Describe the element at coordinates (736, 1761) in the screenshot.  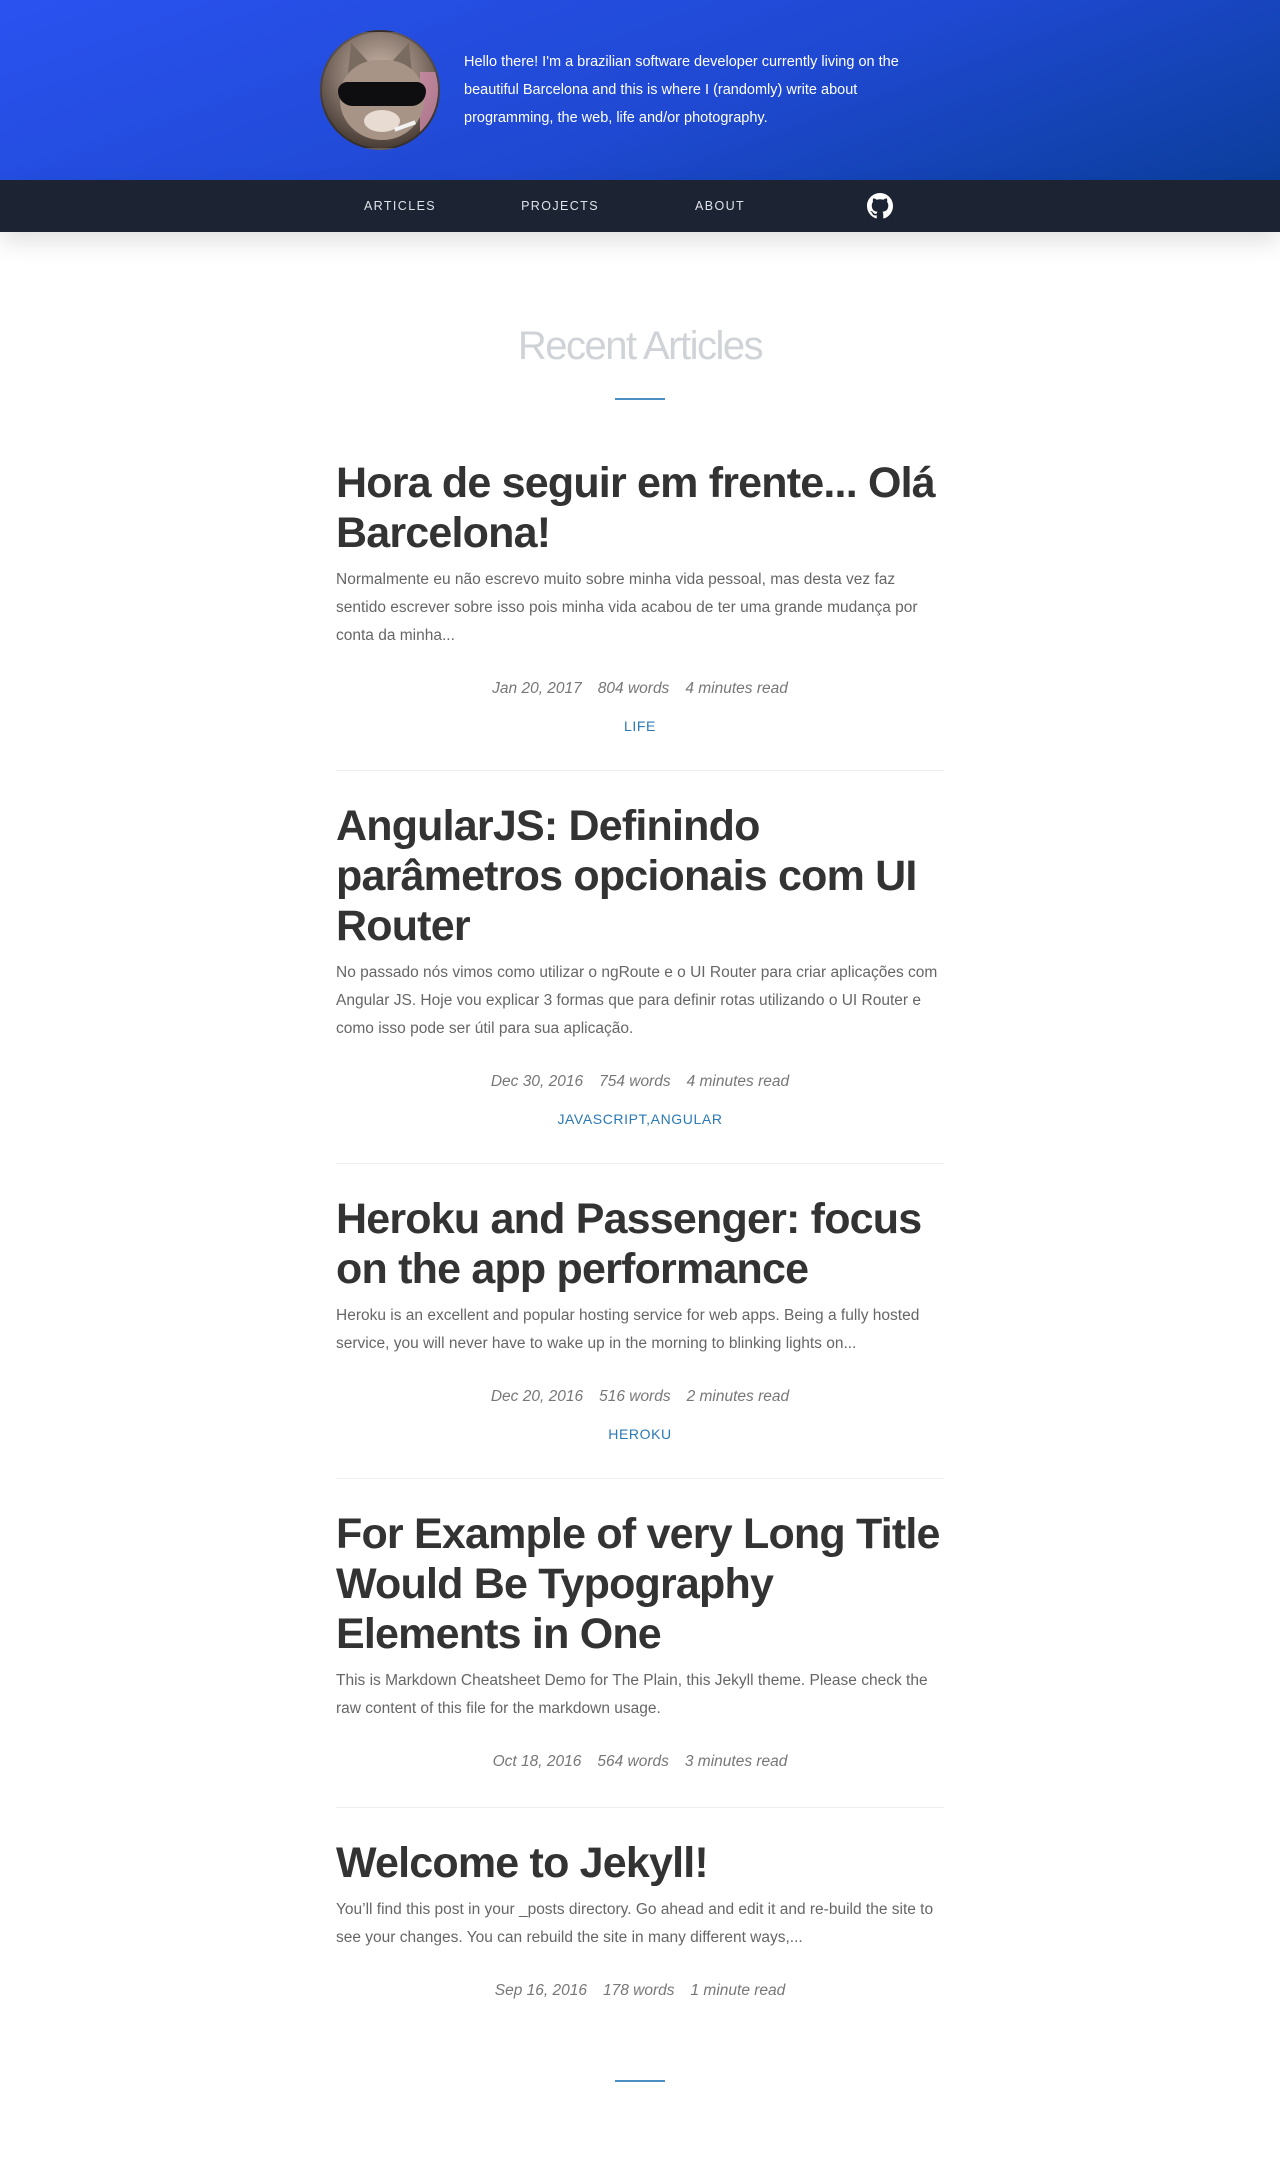
I see `article-read-time: 3 minutes read` at that location.